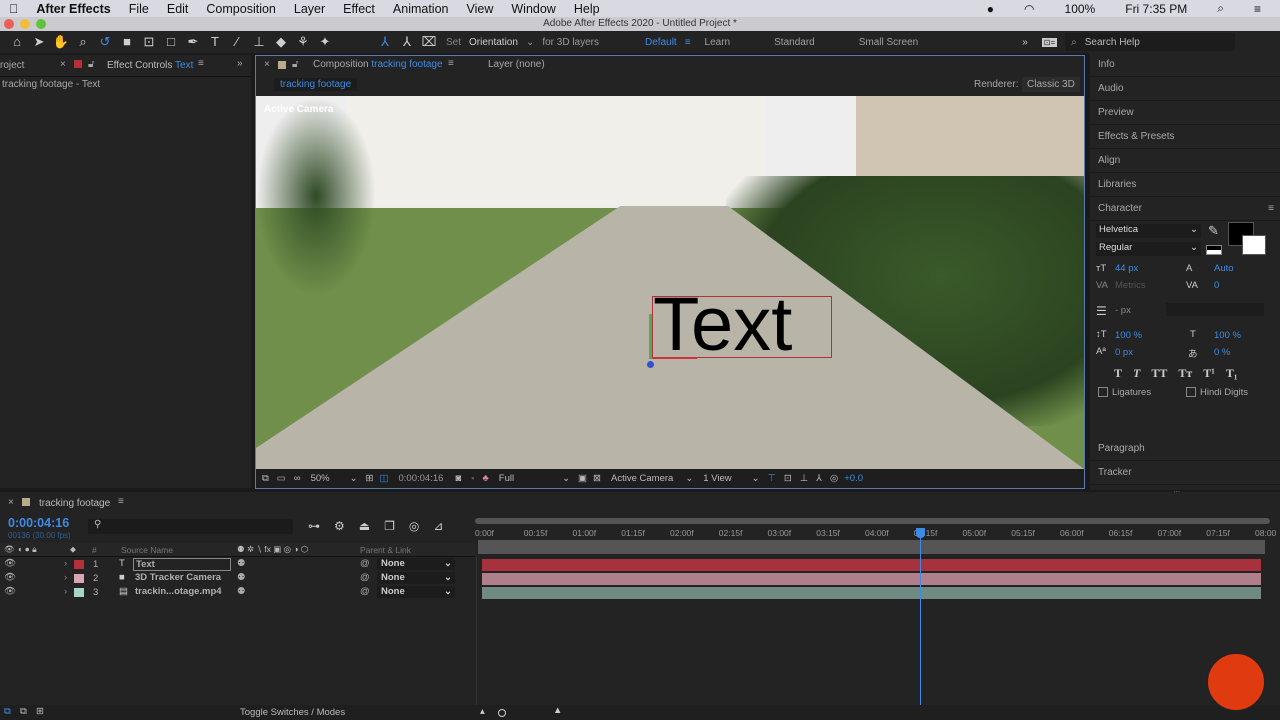 The width and height of the screenshot is (1280, 720). I want to click on menu-view: View, so click(480, 9).